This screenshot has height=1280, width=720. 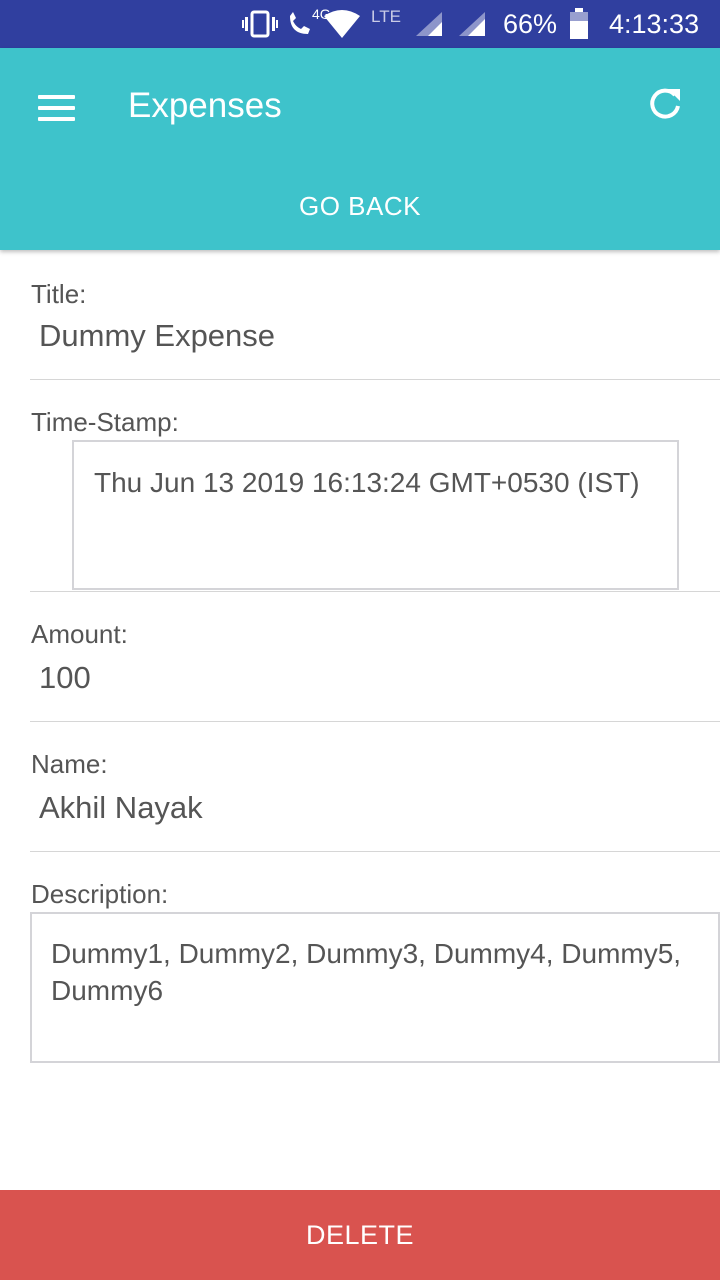 I want to click on wifi-icon, so click(x=342, y=24).